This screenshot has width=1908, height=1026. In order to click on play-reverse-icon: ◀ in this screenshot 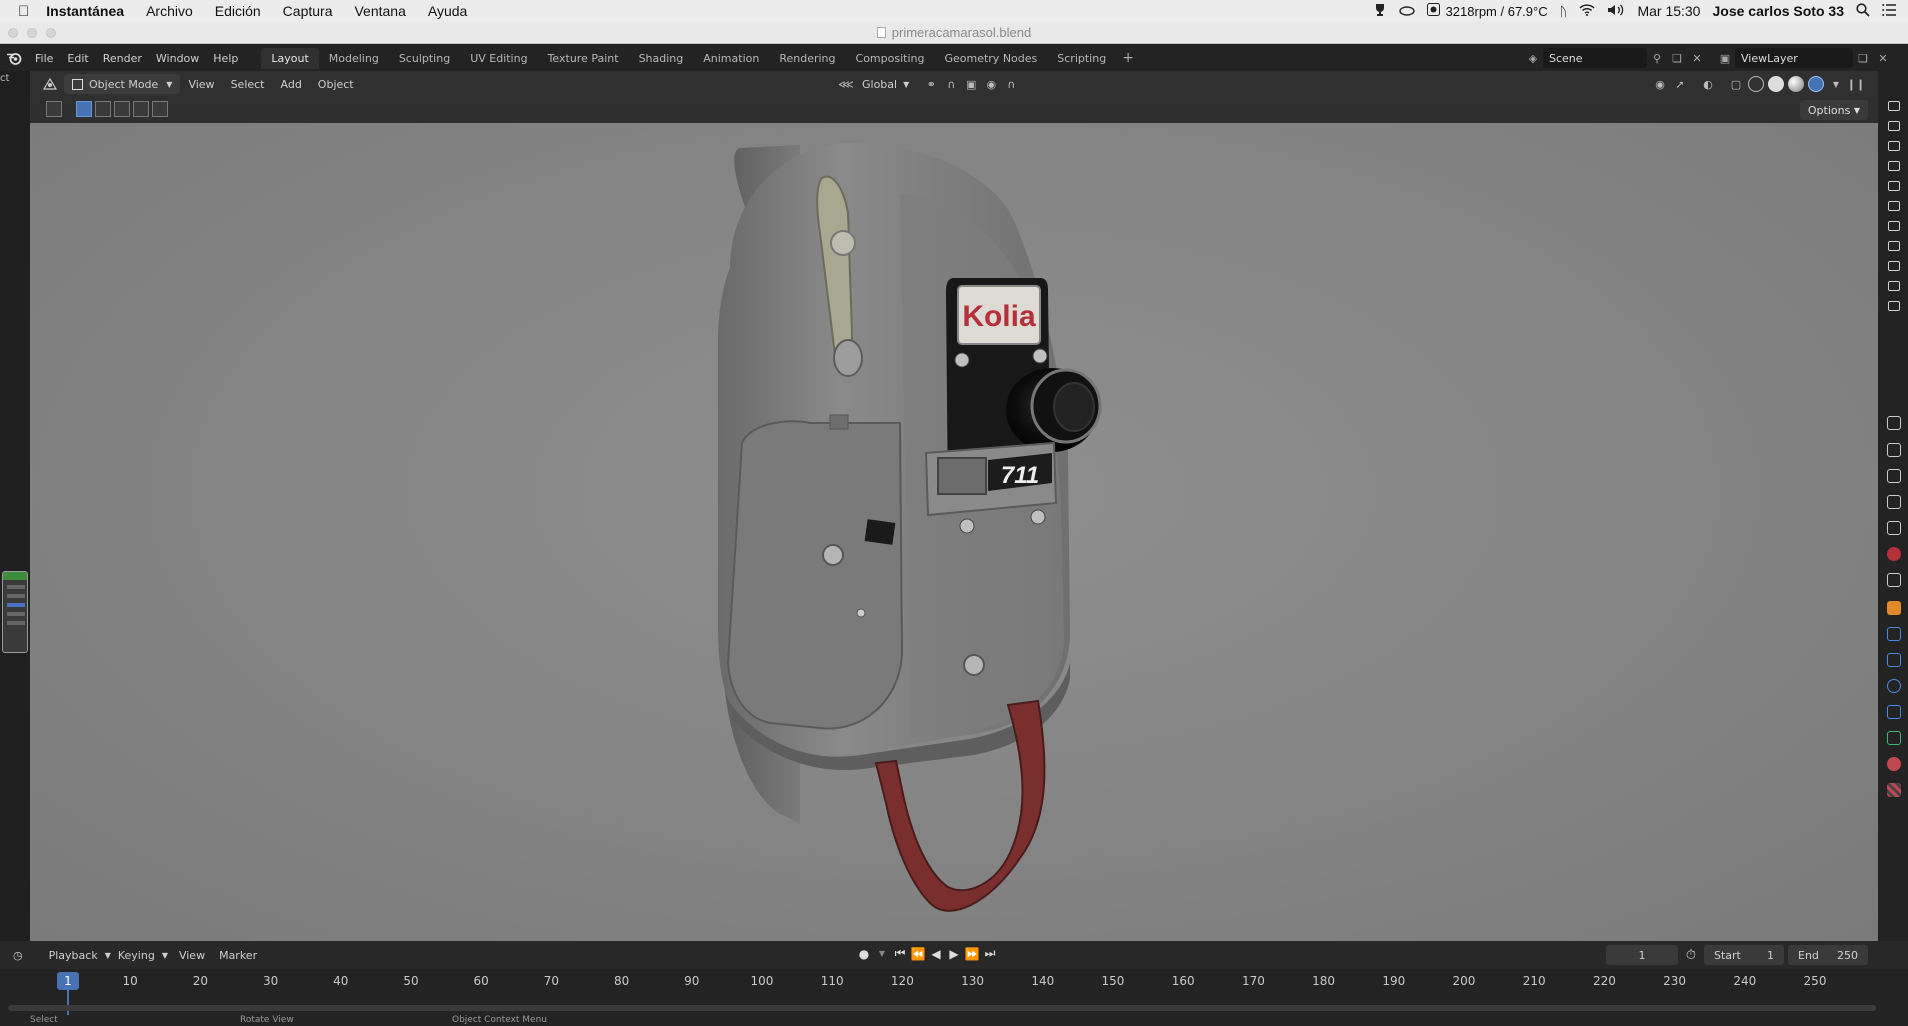, I will do `click(936, 954)`.